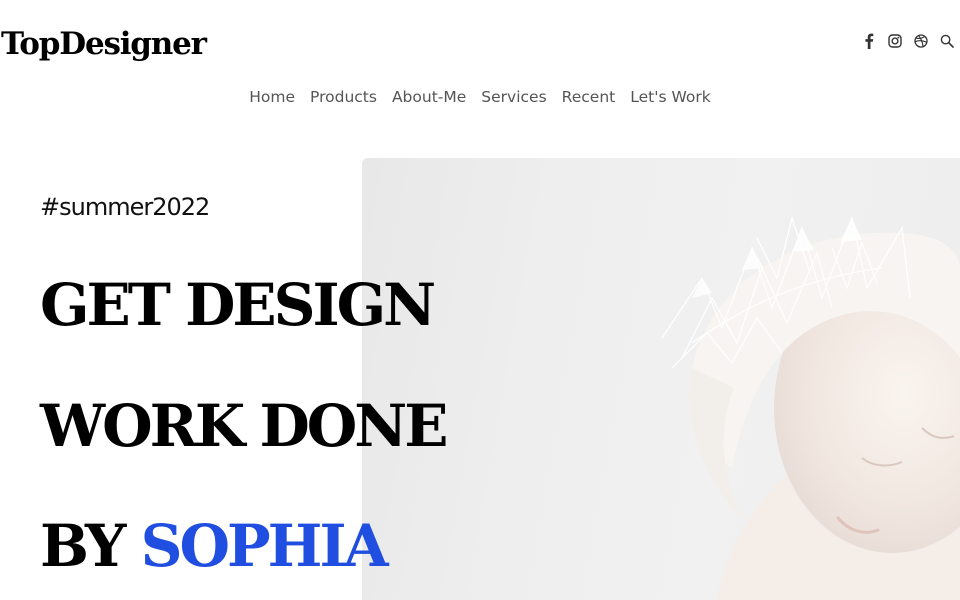 This screenshot has height=600, width=960. What do you see at coordinates (104, 44) in the screenshot?
I see `site-logo: TopDesigner` at bounding box center [104, 44].